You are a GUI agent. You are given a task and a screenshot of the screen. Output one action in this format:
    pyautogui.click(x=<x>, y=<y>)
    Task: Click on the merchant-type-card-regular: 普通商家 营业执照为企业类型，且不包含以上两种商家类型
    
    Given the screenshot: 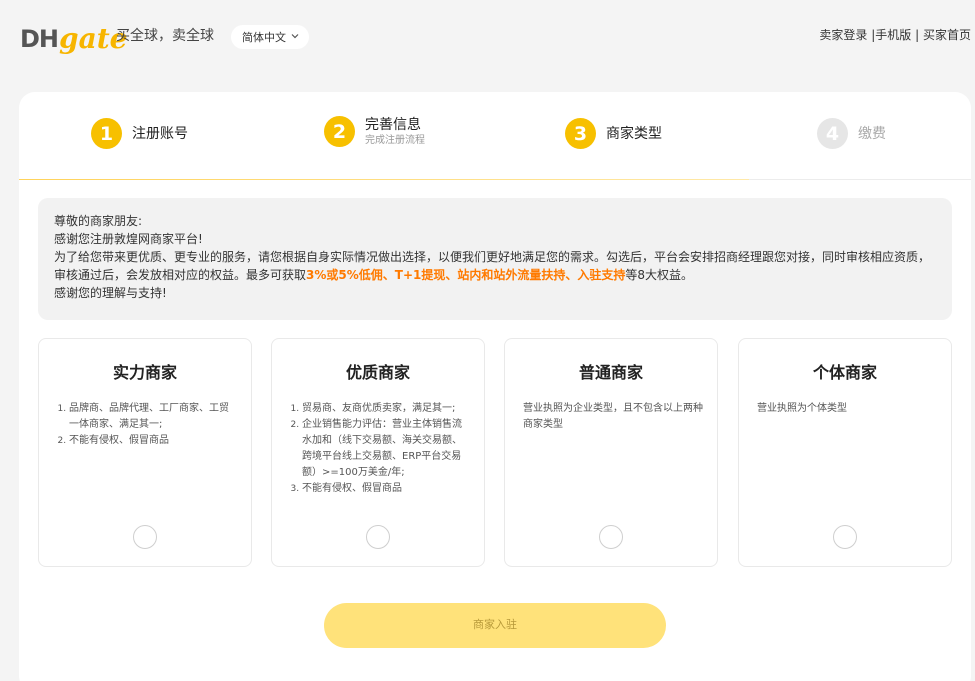 What is the action you would take?
    pyautogui.click(x=611, y=452)
    